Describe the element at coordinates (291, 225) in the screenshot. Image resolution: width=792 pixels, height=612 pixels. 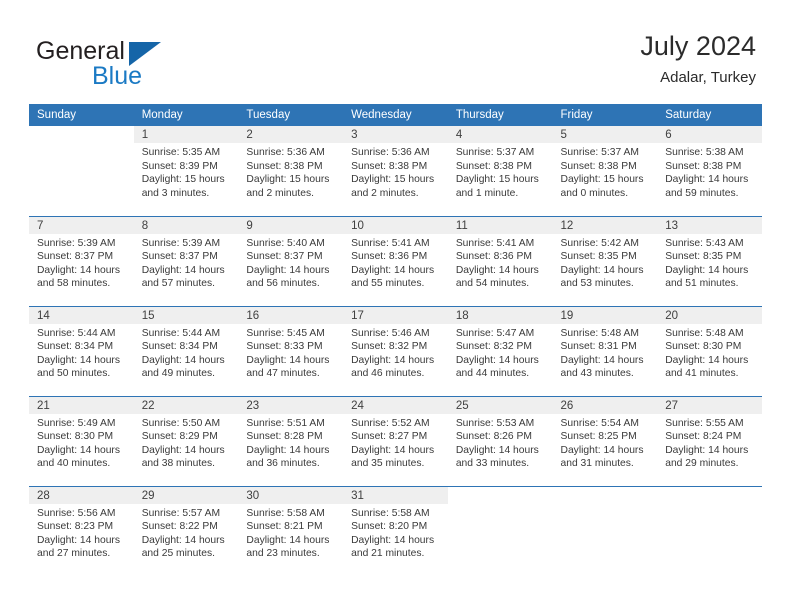
I see `day-number: 9` at that location.